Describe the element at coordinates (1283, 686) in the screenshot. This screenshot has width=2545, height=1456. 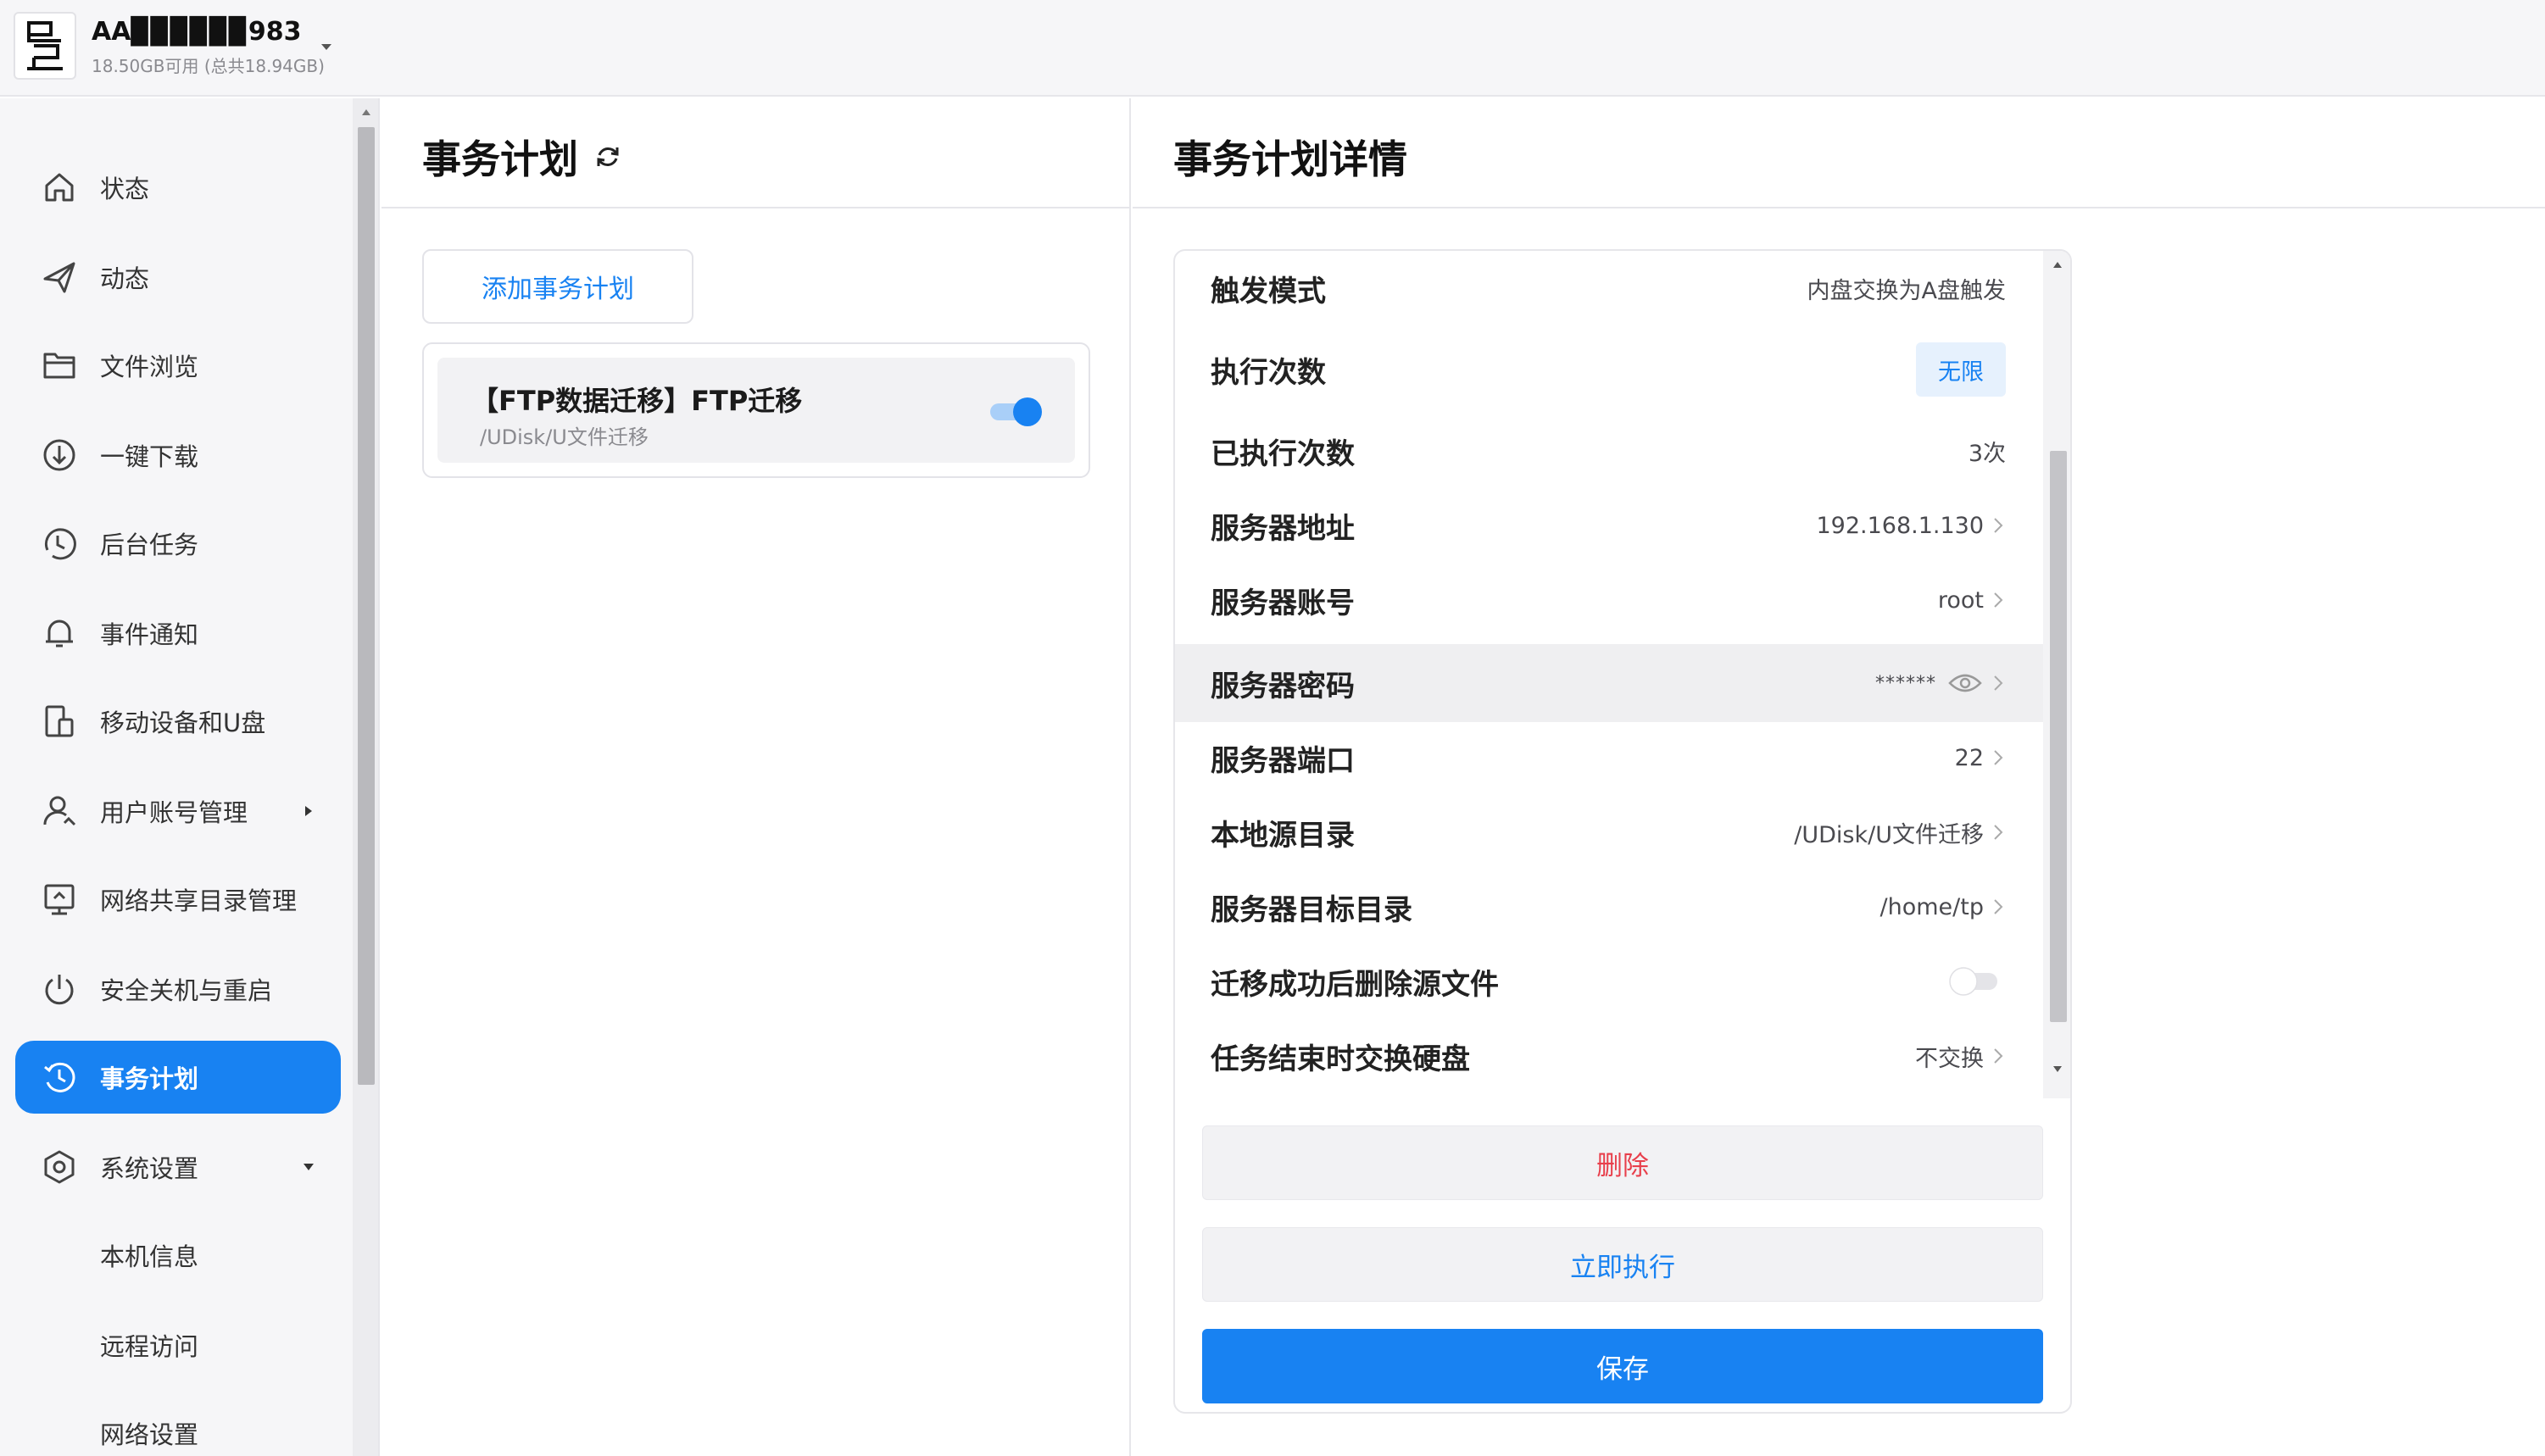
I see `row-label: 服务器密码` at that location.